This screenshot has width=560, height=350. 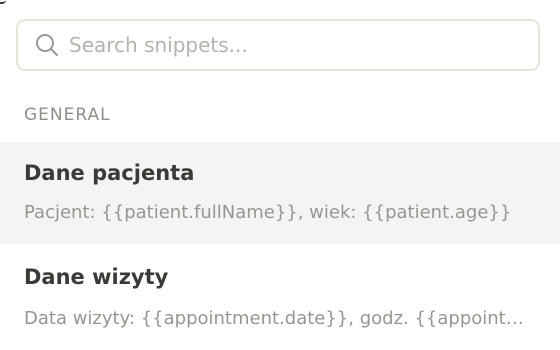 What do you see at coordinates (3, 2) in the screenshot?
I see `panel-corner-mark` at bounding box center [3, 2].